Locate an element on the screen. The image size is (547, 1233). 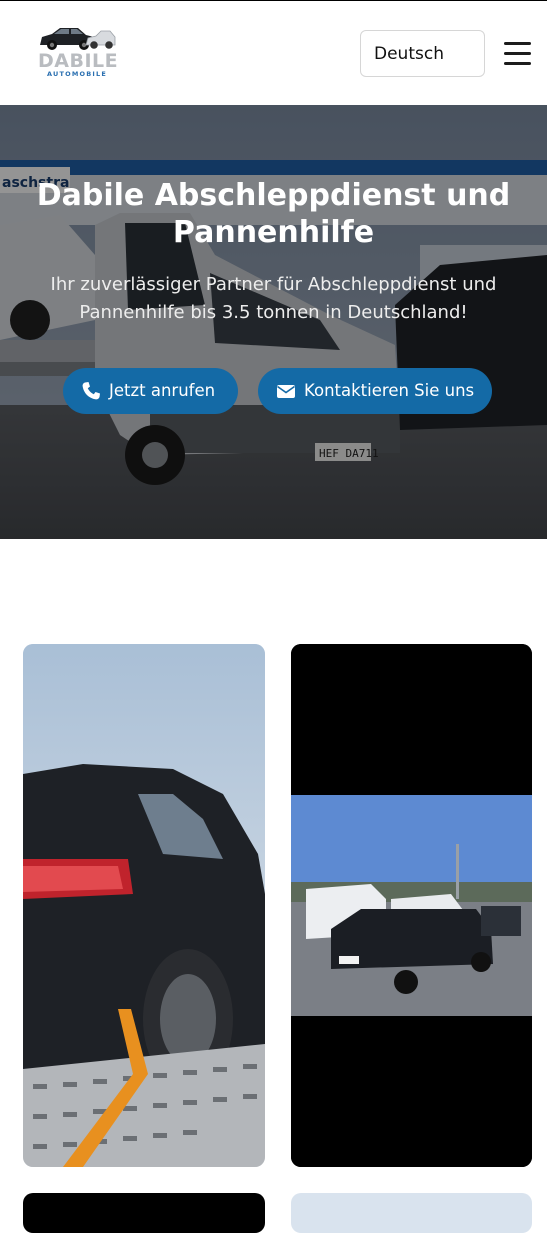
hero-title: Dabile Abschleppdienst und Pannenhilfe is located at coordinates (273, 214).